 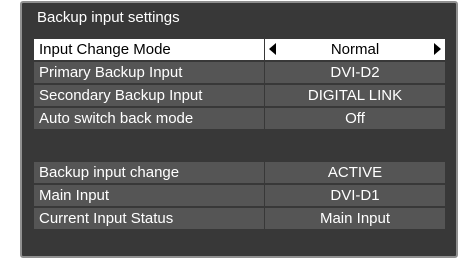 I want to click on auto-switch-back-mode-row: Auto switch back mode Off, so click(x=241, y=119).